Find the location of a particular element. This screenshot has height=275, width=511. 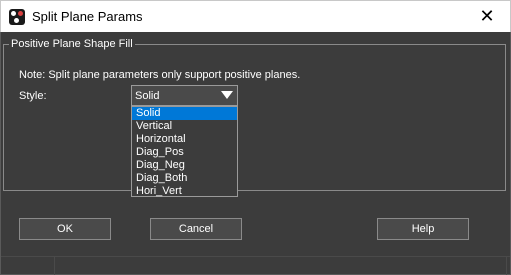

status-bar is located at coordinates (255, 265).